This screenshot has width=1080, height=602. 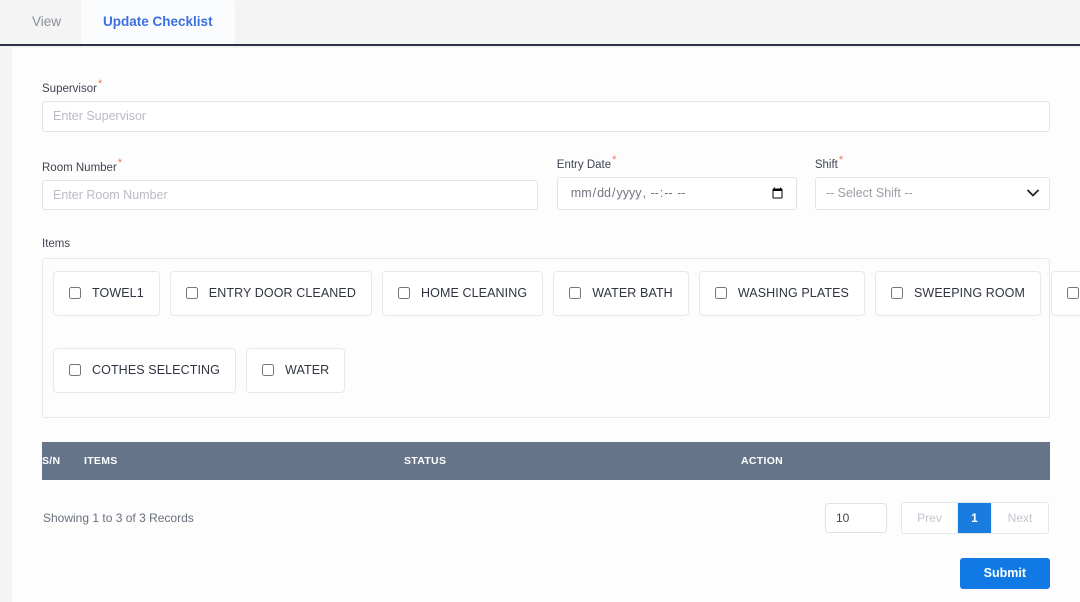 What do you see at coordinates (546, 86) in the screenshot?
I see `supervisor-label: Supervisor*` at bounding box center [546, 86].